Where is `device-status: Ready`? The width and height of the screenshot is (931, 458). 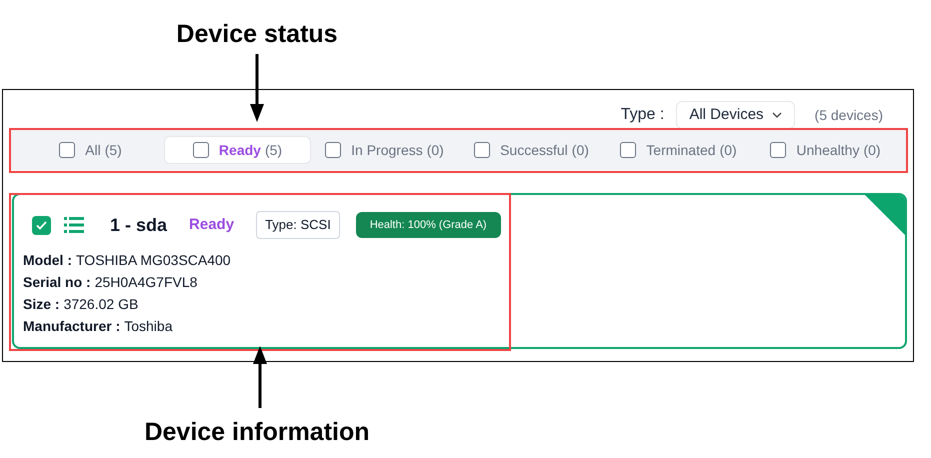 device-status: Ready is located at coordinates (211, 224).